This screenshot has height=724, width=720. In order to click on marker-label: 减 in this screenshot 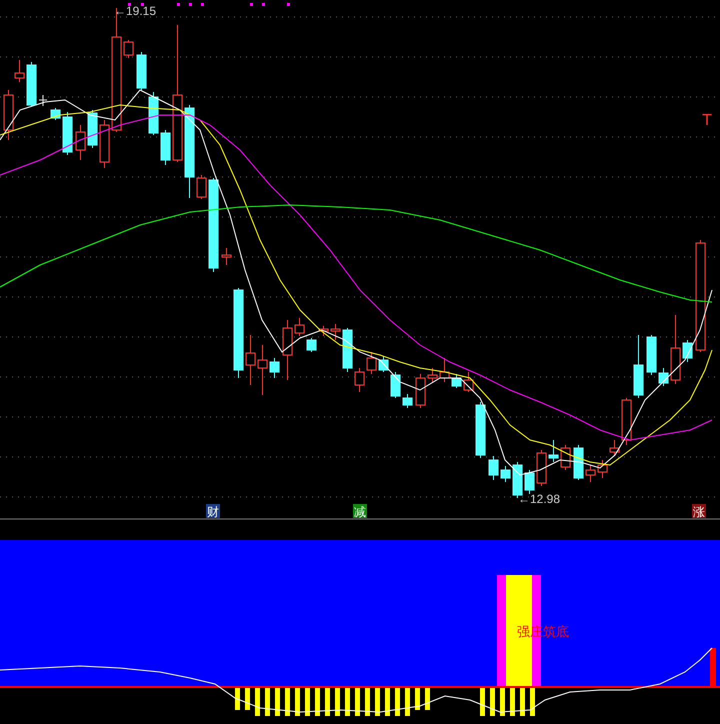, I will do `click(360, 512)`.